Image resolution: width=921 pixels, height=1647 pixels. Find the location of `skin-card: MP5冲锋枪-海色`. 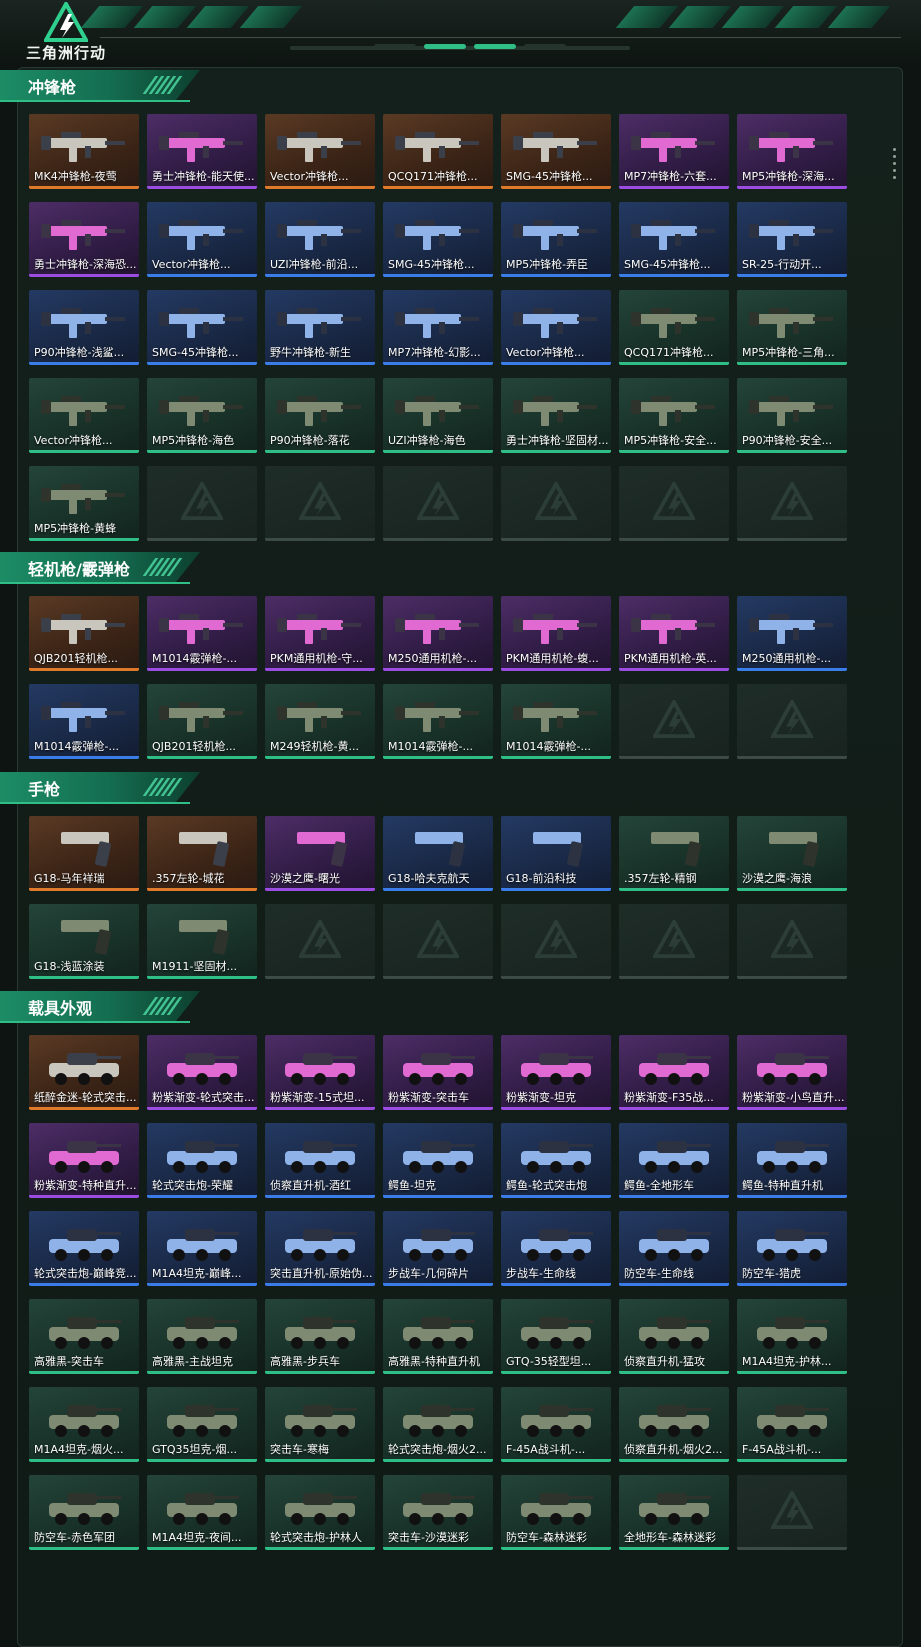

skin-card: MP5冲锋枪-海色 is located at coordinates (202, 415).